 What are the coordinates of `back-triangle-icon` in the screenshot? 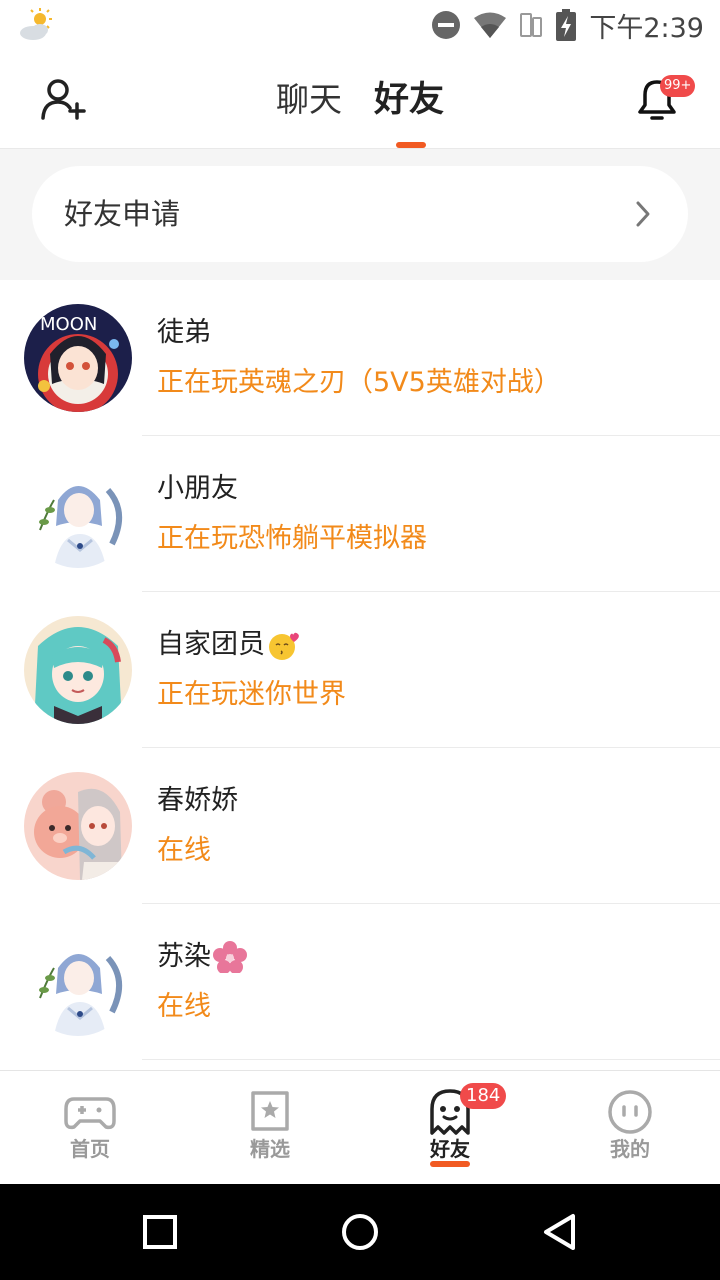 It's located at (560, 1232).